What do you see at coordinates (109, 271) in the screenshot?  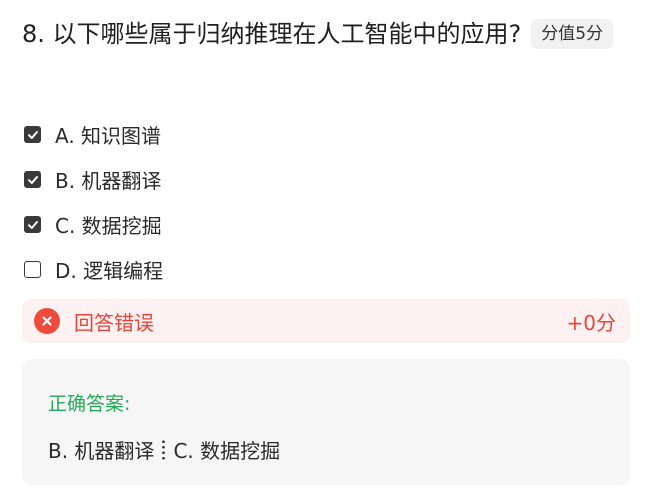 I see `option-label: D. 逻辑编程` at bounding box center [109, 271].